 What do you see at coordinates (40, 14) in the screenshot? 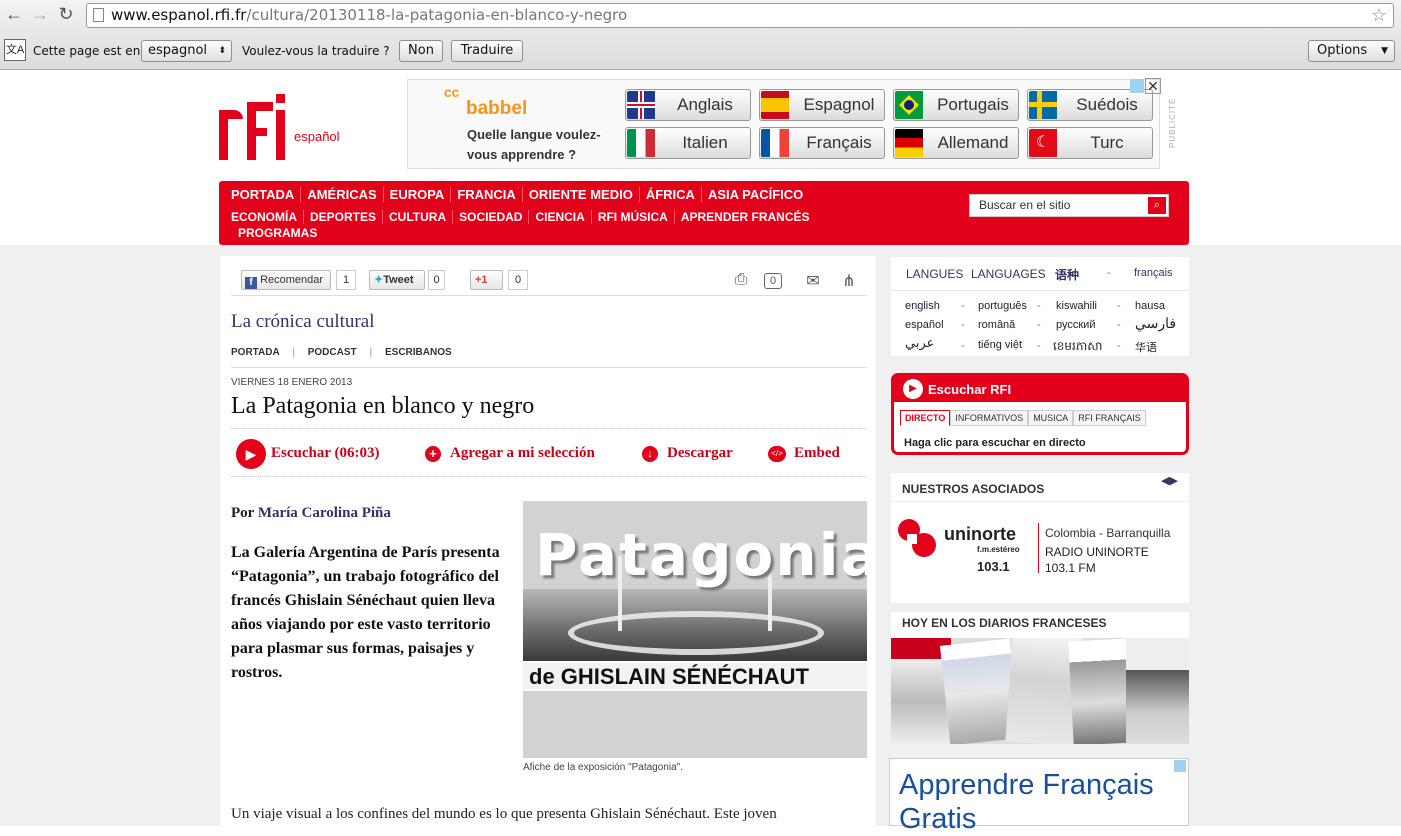
I see `forward-icon: →` at bounding box center [40, 14].